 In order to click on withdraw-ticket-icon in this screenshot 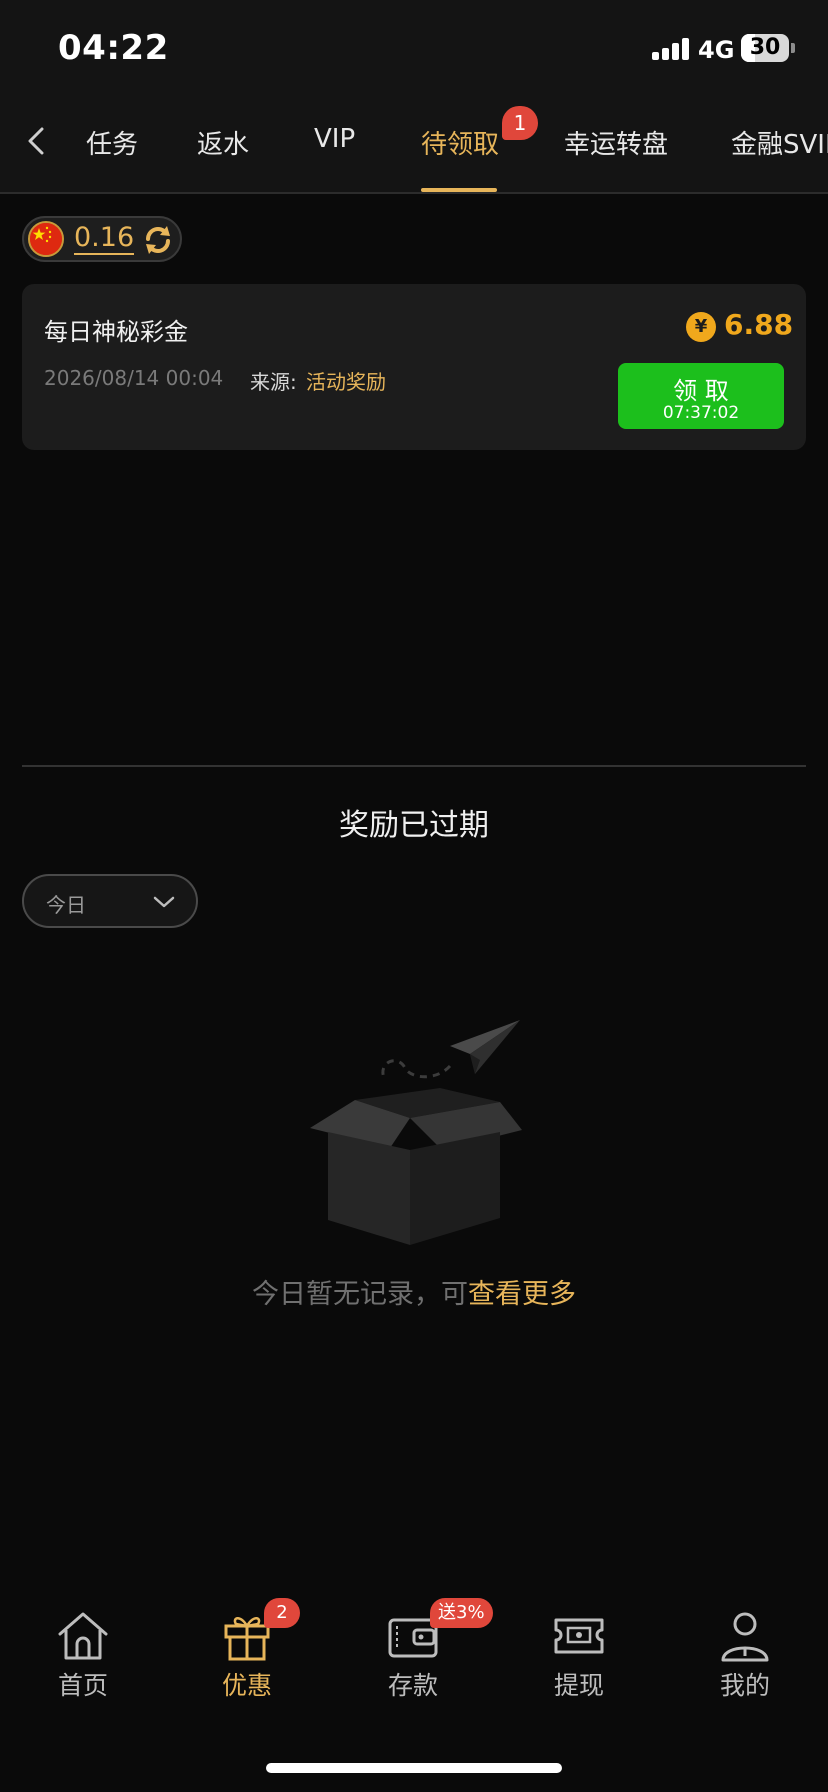, I will do `click(579, 1636)`.